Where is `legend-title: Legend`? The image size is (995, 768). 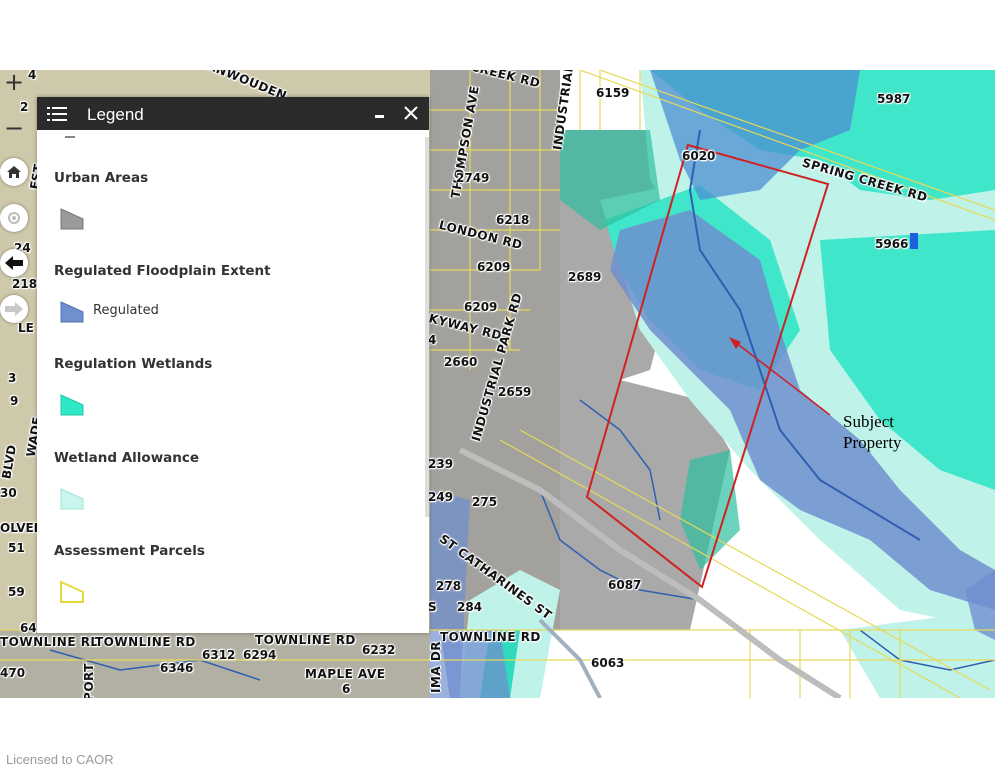 legend-title: Legend is located at coordinates (115, 114).